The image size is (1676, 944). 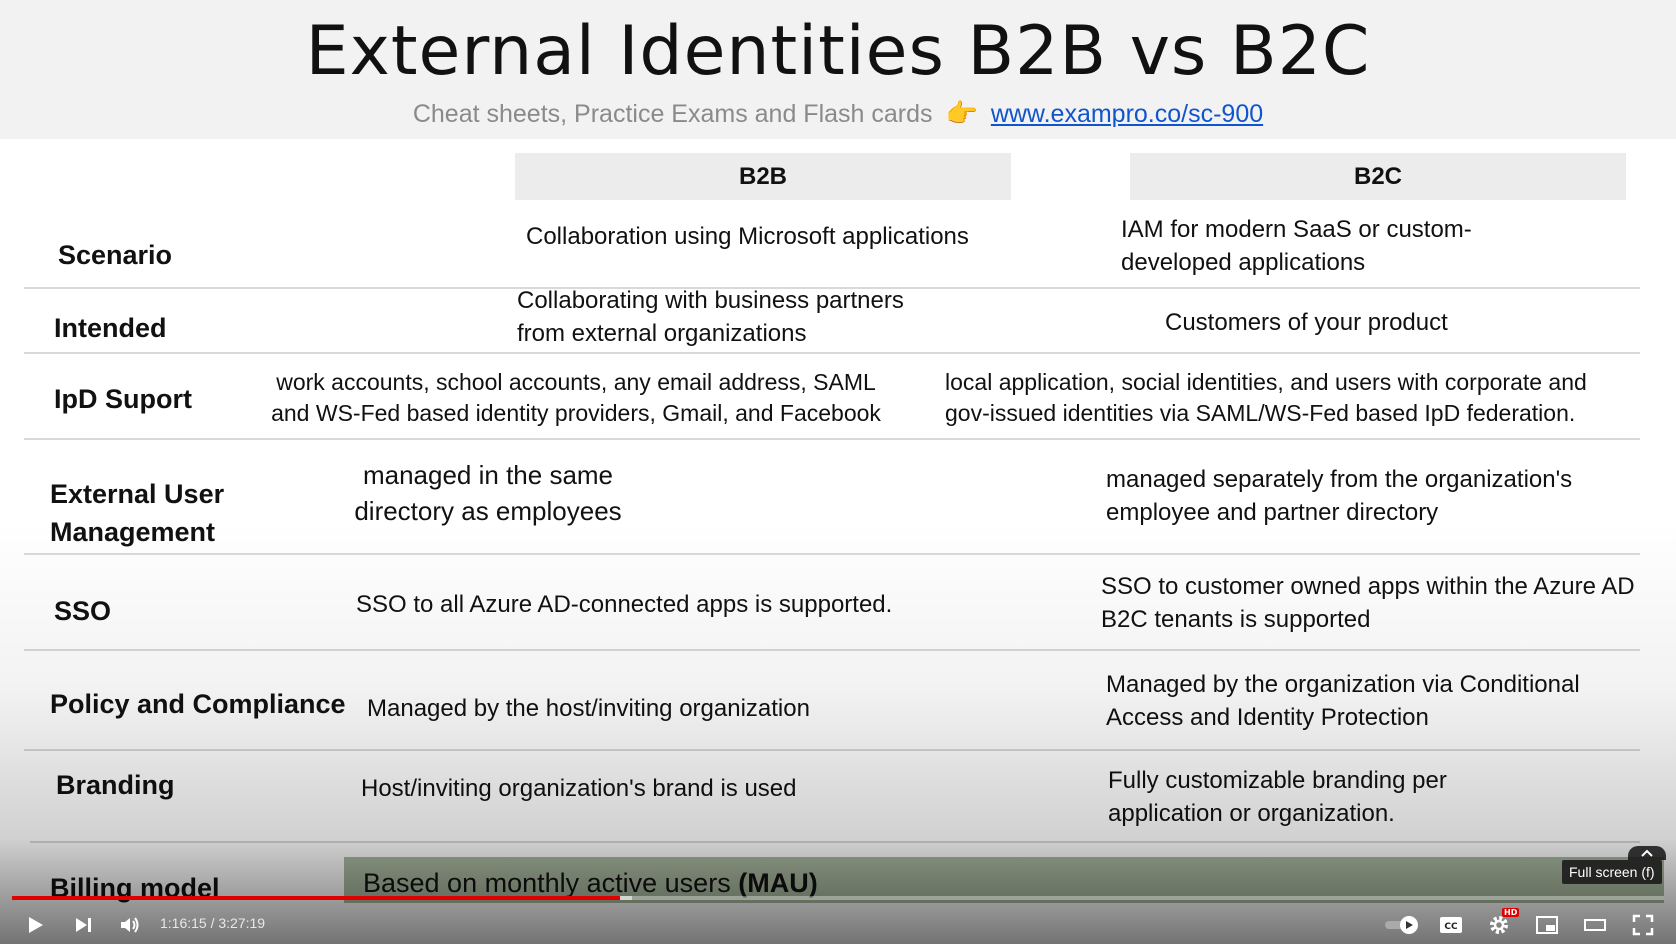 I want to click on row-label-sso: SSO, so click(x=83, y=611).